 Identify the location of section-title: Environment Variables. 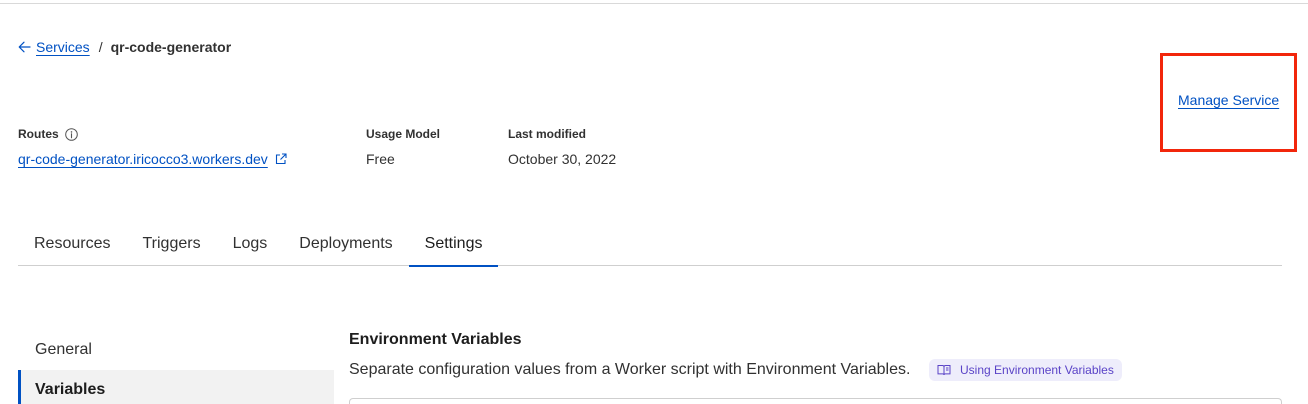
(435, 339).